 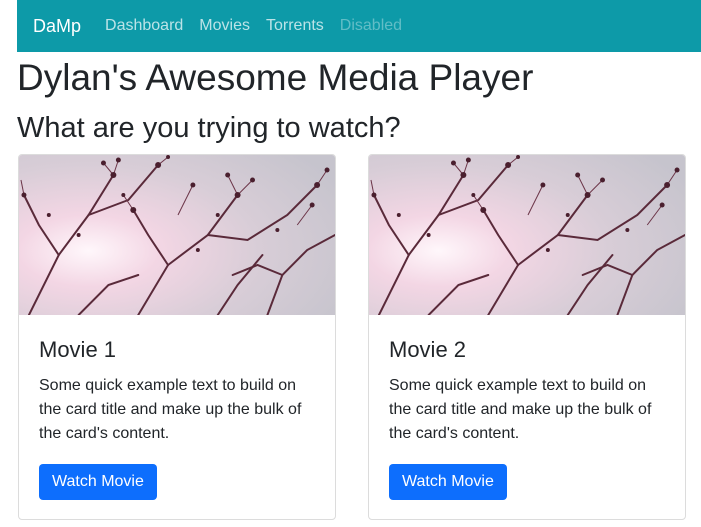 What do you see at coordinates (295, 26) in the screenshot?
I see `nav-link-torrents: Torrents` at bounding box center [295, 26].